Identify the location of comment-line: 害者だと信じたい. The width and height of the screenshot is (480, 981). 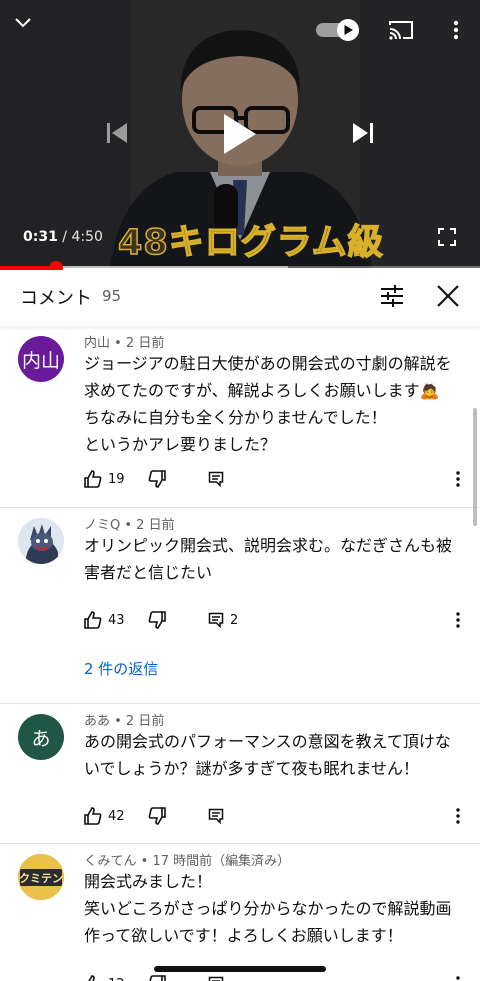
(148, 572).